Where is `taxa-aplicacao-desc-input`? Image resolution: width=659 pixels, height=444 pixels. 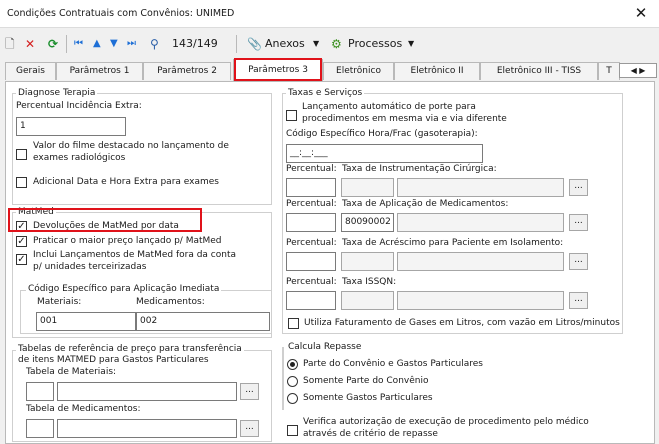
taxa-aplicacao-desc-input is located at coordinates (480, 222).